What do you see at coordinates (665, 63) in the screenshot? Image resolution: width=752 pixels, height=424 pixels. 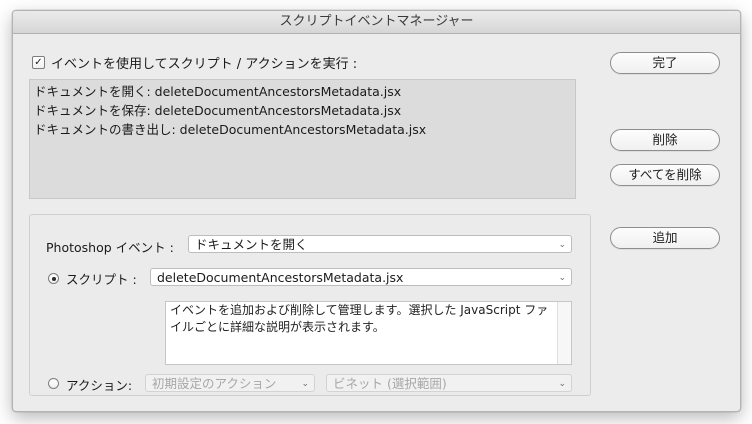 I see `done-button: 完了` at bounding box center [665, 63].